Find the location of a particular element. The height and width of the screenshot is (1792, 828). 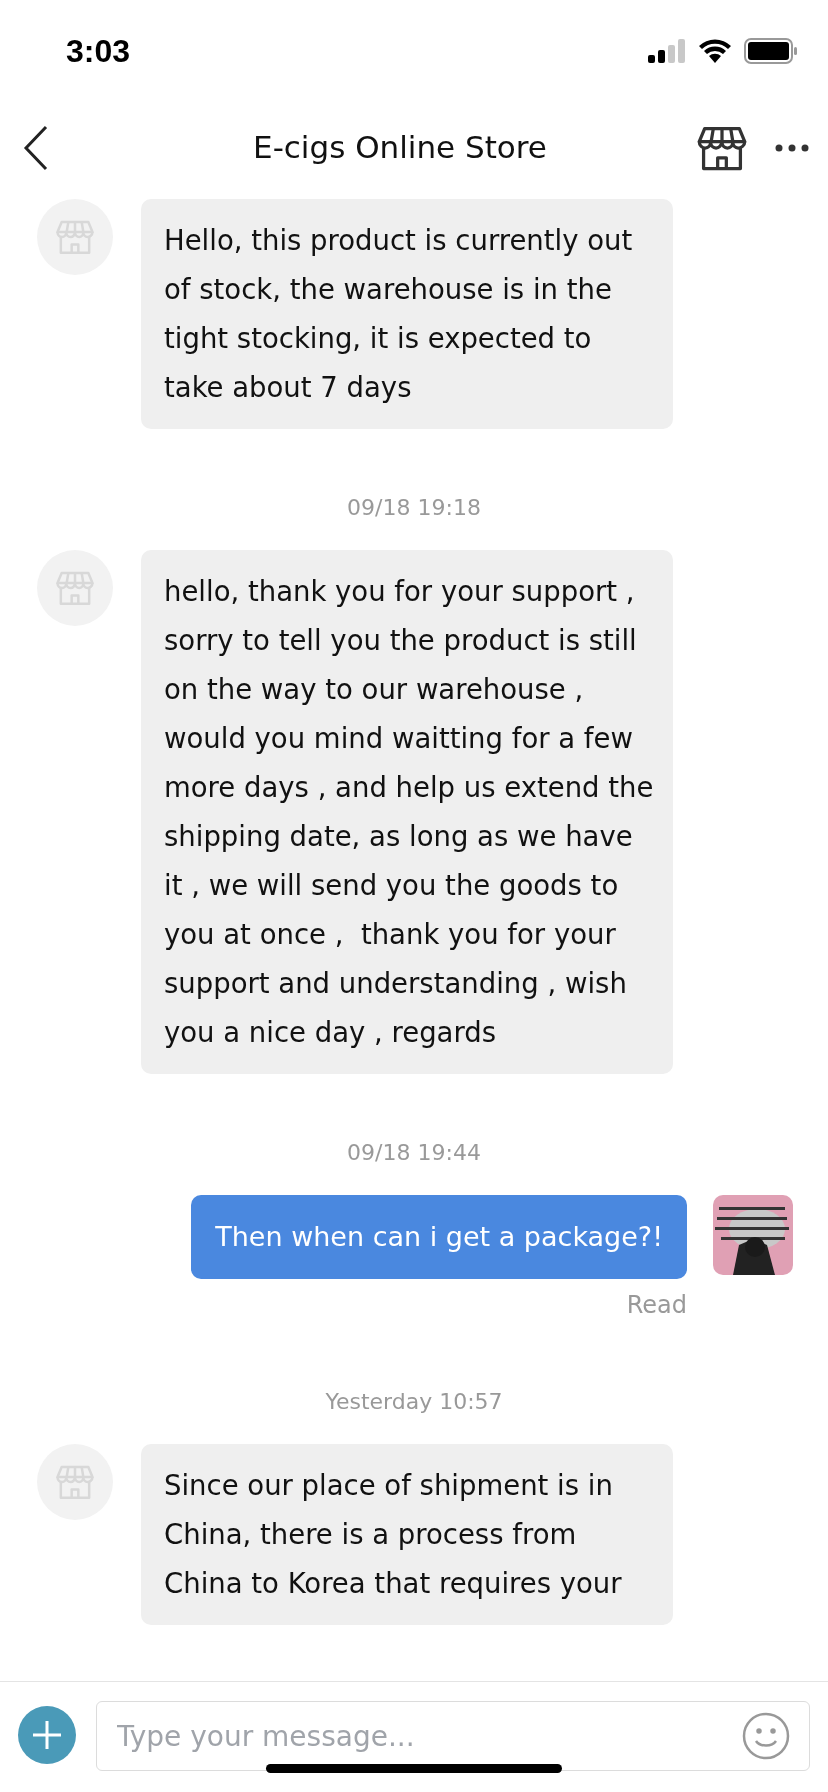

battery-icon is located at coordinates (771, 51).